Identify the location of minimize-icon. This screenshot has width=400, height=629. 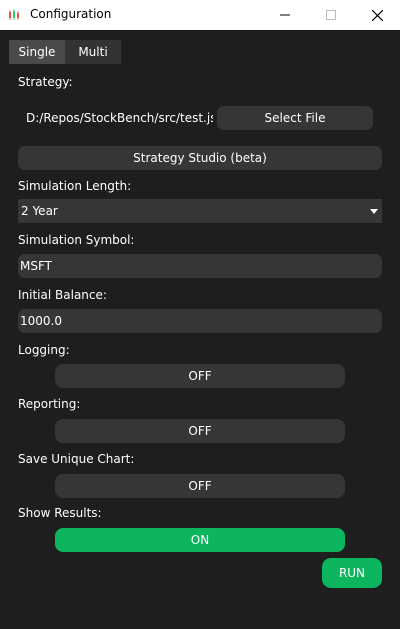
(285, 15).